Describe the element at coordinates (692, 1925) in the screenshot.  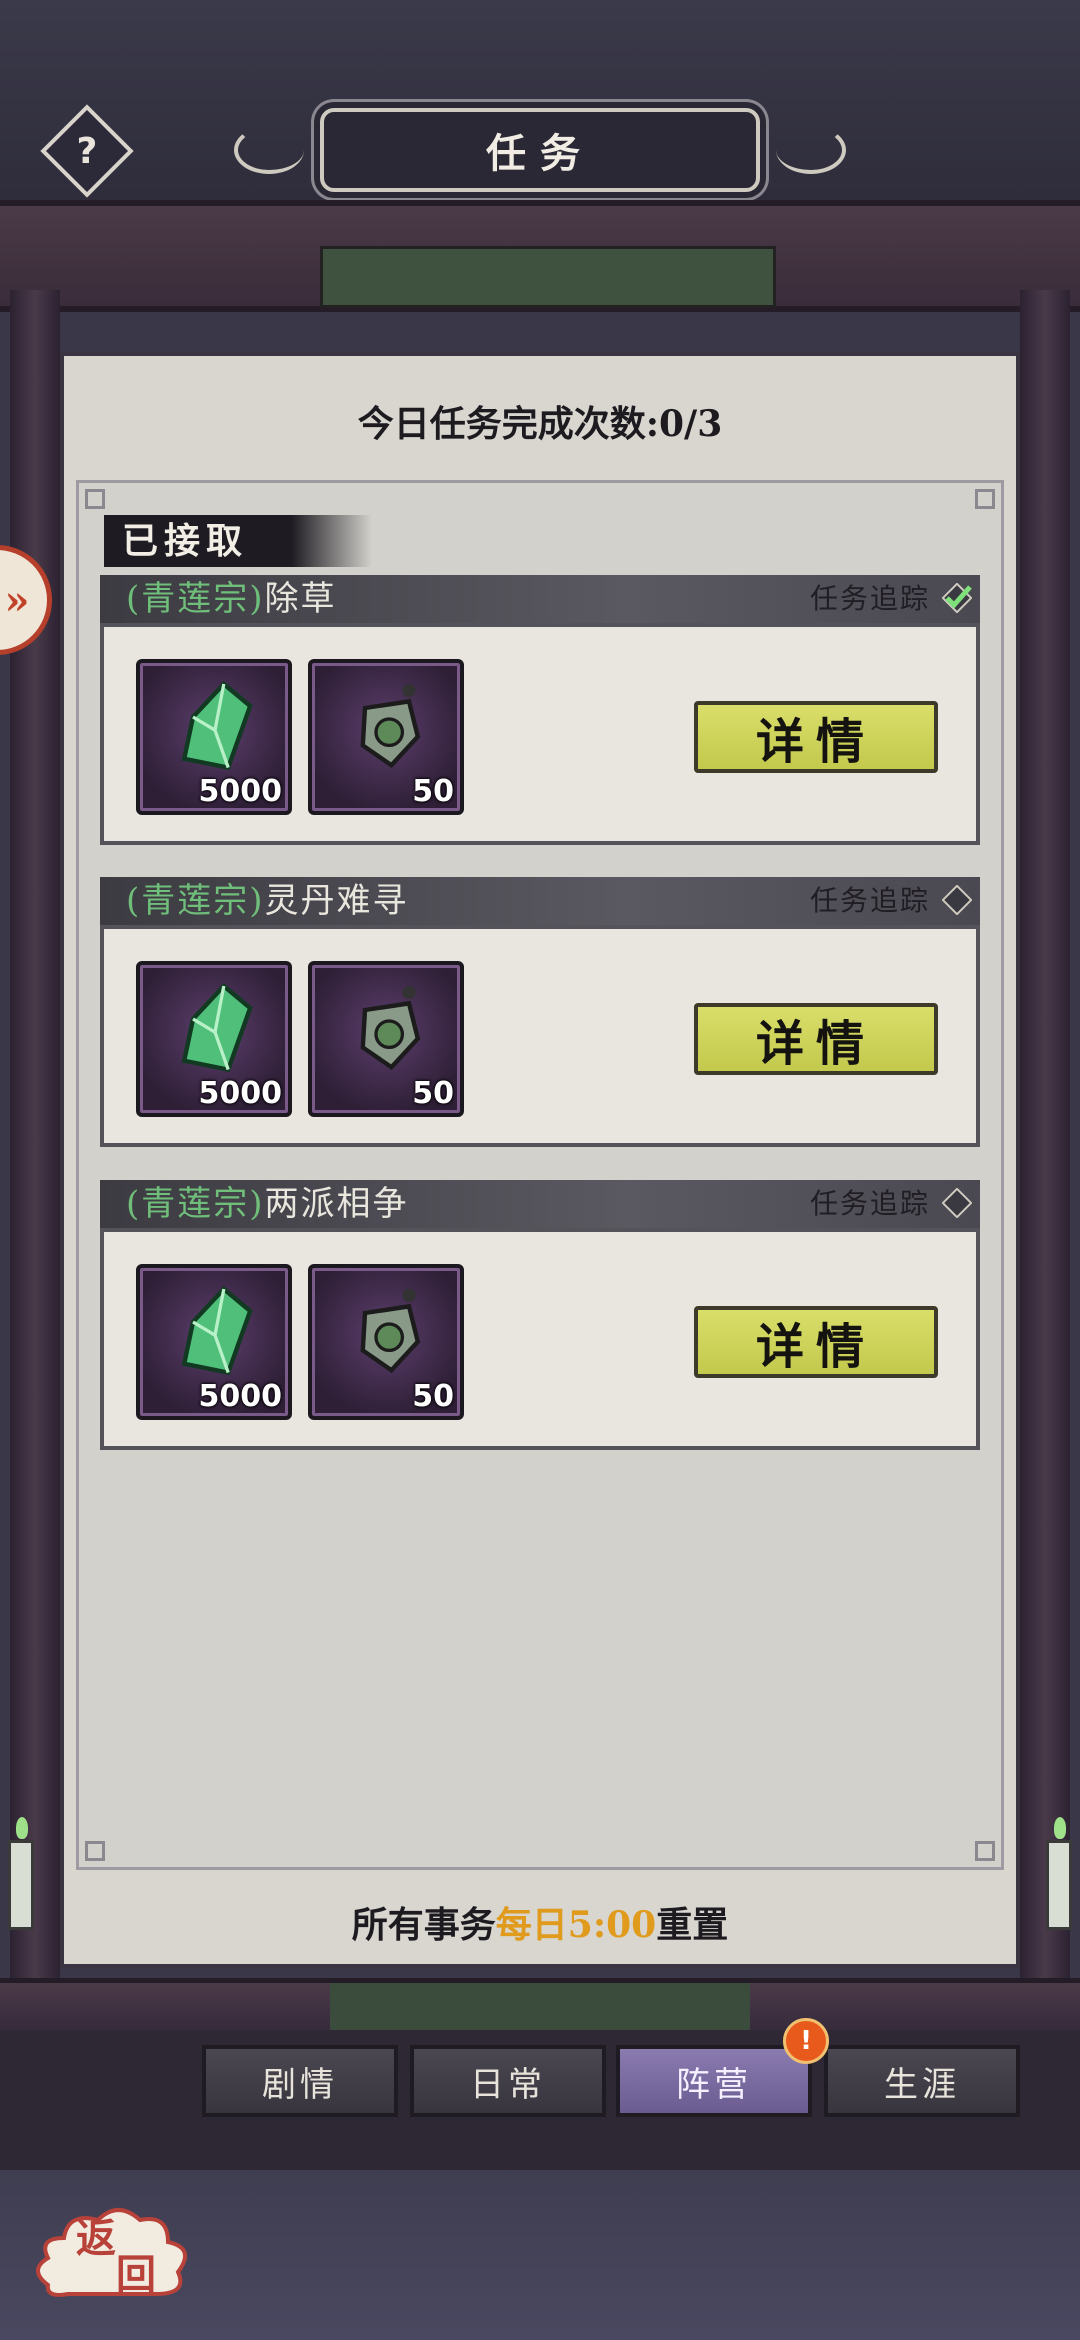
I see `reset-suffix: 重置` at that location.